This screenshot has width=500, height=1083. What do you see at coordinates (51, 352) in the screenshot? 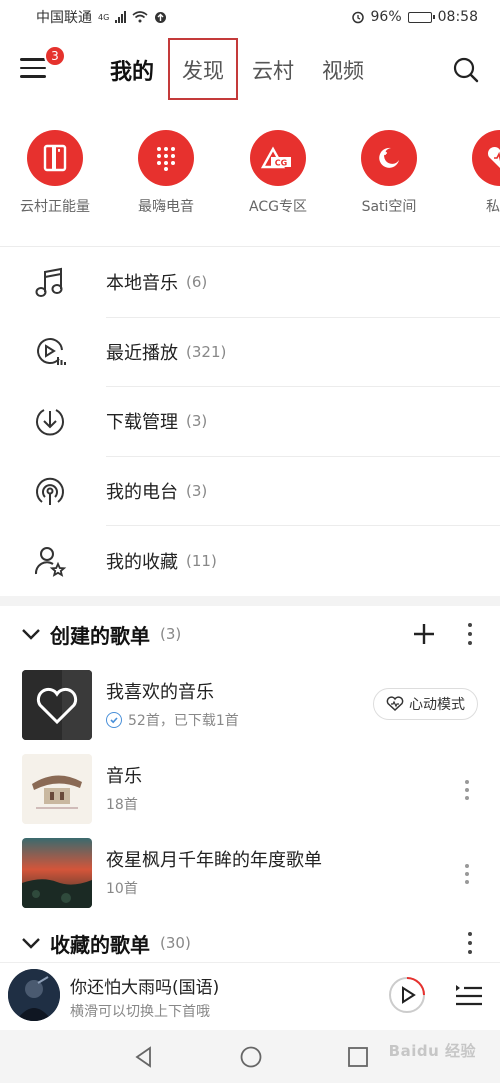
I see `recent-play-icon` at bounding box center [51, 352].